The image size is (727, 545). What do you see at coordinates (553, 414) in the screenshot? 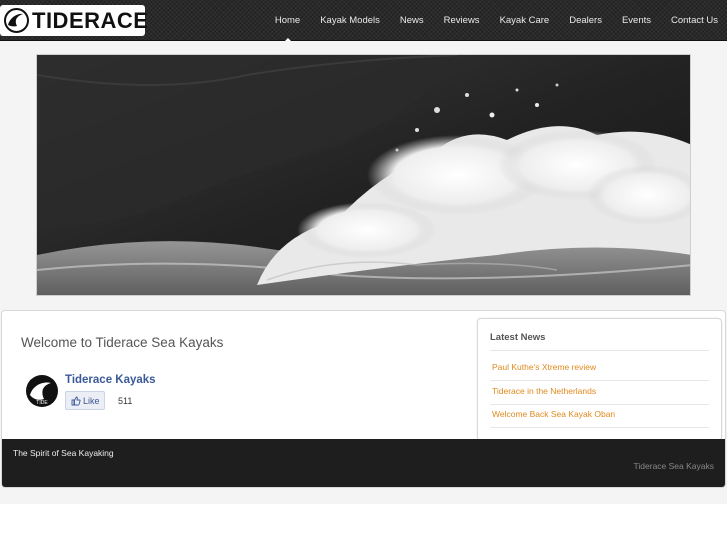
I see `news-item: Welcome Back Sea Kayak Oban` at bounding box center [553, 414].